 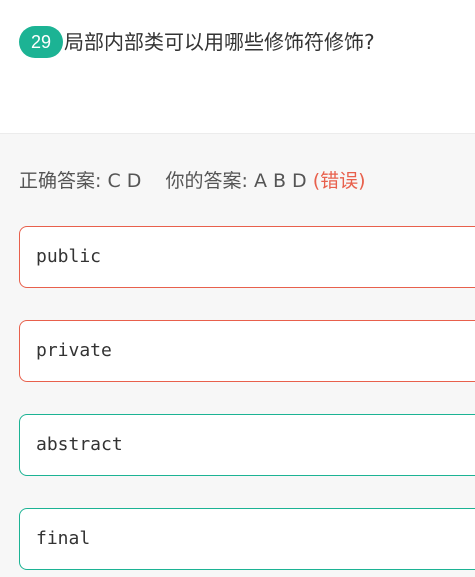 I want to click on option-label: public, so click(x=69, y=256).